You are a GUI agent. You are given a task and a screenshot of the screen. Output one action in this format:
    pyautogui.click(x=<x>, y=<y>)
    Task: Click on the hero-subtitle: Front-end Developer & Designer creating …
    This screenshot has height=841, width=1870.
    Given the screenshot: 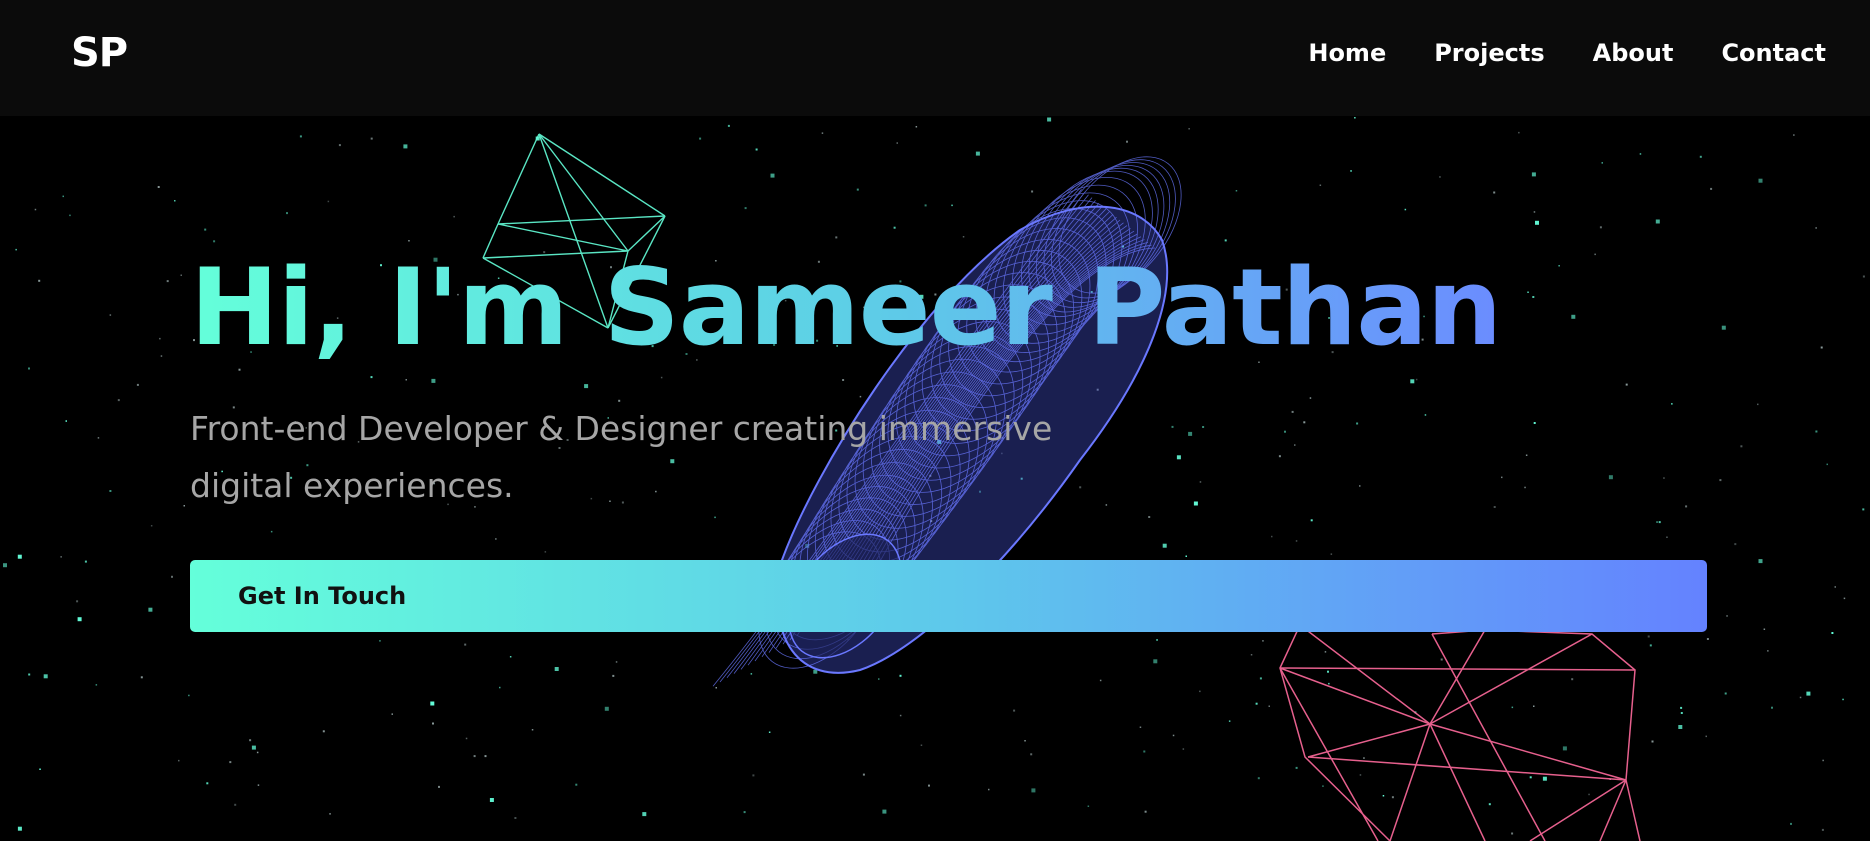 What is the action you would take?
    pyautogui.click(x=621, y=457)
    